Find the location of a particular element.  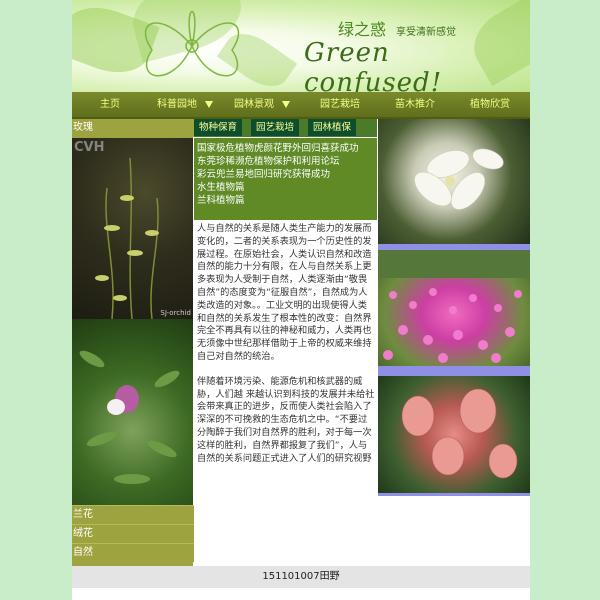

orchid-photo: CVH SJ-orchid is located at coordinates (132, 228).